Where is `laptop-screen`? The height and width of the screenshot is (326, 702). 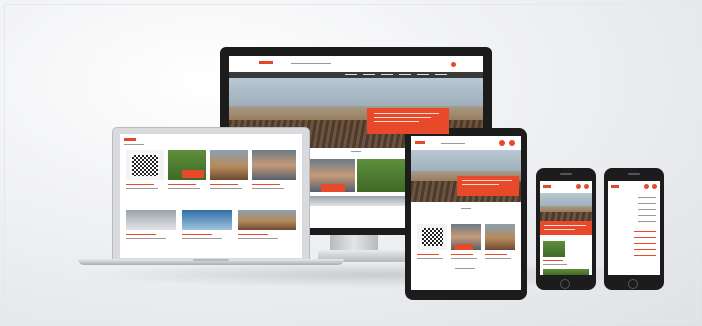 laptop-screen is located at coordinates (211, 196).